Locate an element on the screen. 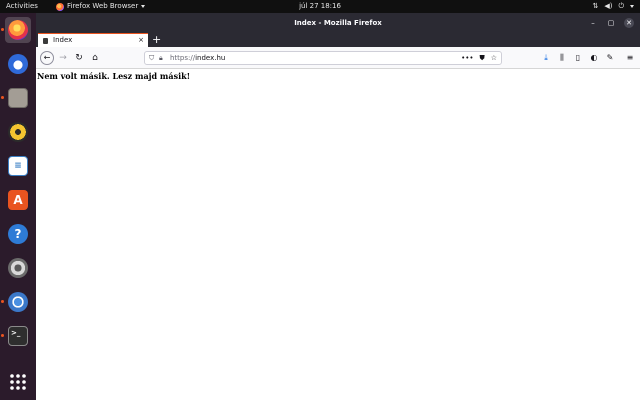 The height and width of the screenshot is (400, 640). window-title: Index - Mozilla Firefox is located at coordinates (338, 23).